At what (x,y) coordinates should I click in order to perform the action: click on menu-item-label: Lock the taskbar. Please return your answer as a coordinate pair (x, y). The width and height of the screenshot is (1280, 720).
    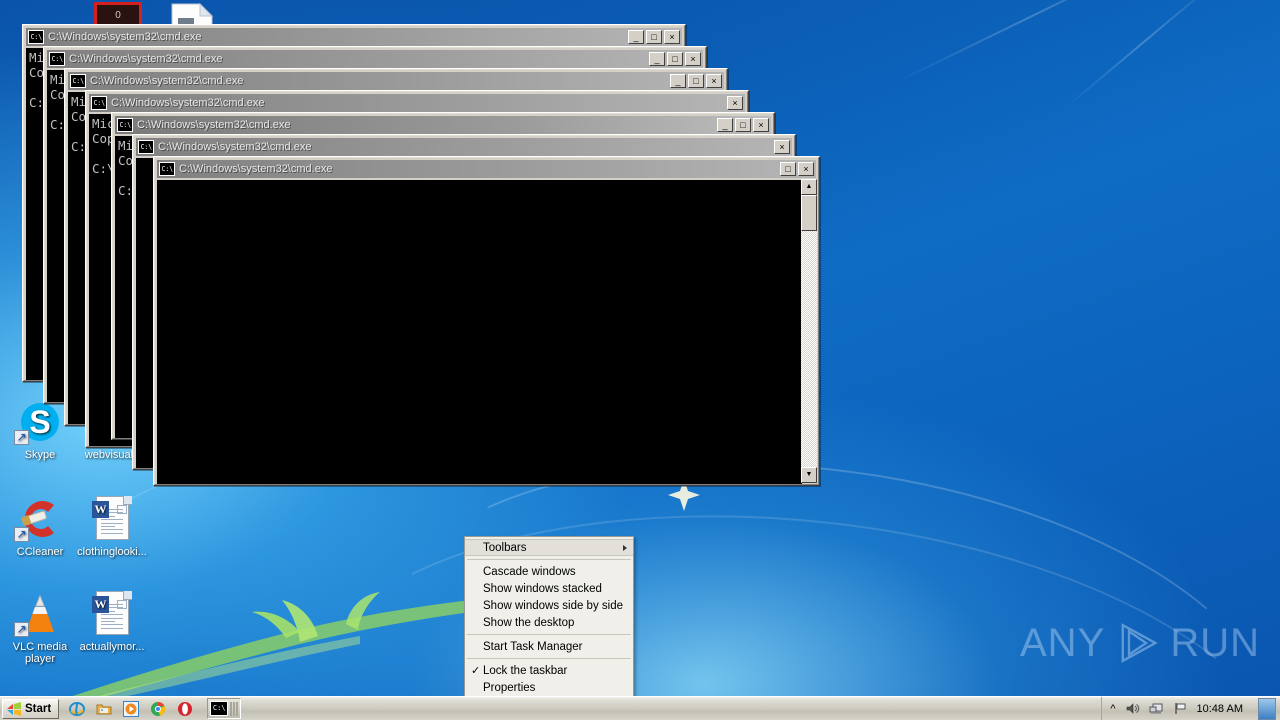
    Looking at the image, I should click on (525, 670).